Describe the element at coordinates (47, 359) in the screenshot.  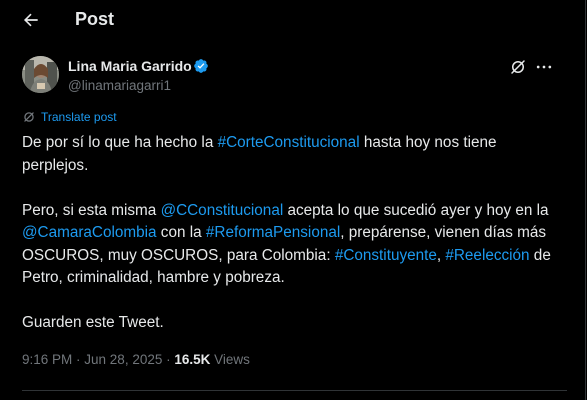
I see `post-time: 9:16 PM` at that location.